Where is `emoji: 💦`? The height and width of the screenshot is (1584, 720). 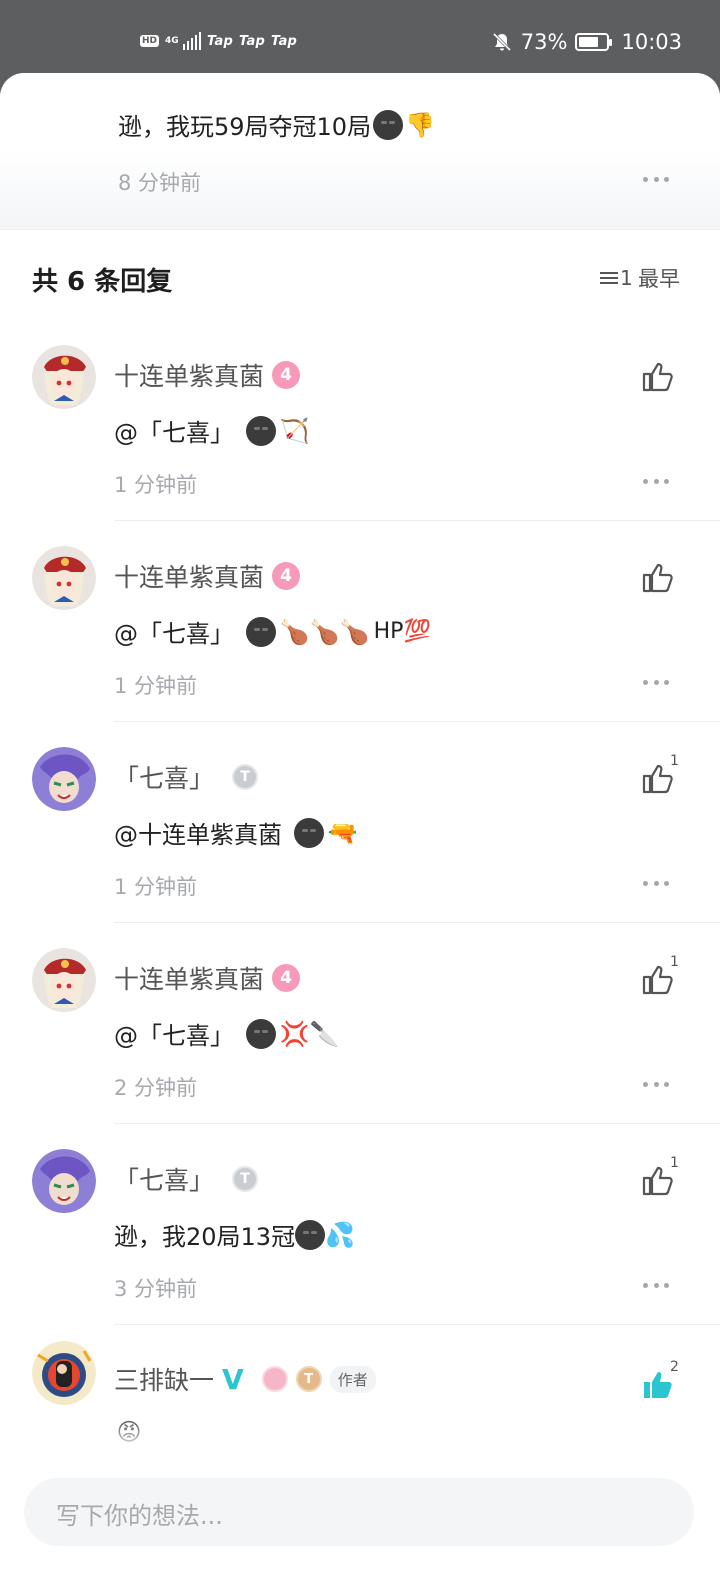
emoji: 💦 is located at coordinates (340, 1234).